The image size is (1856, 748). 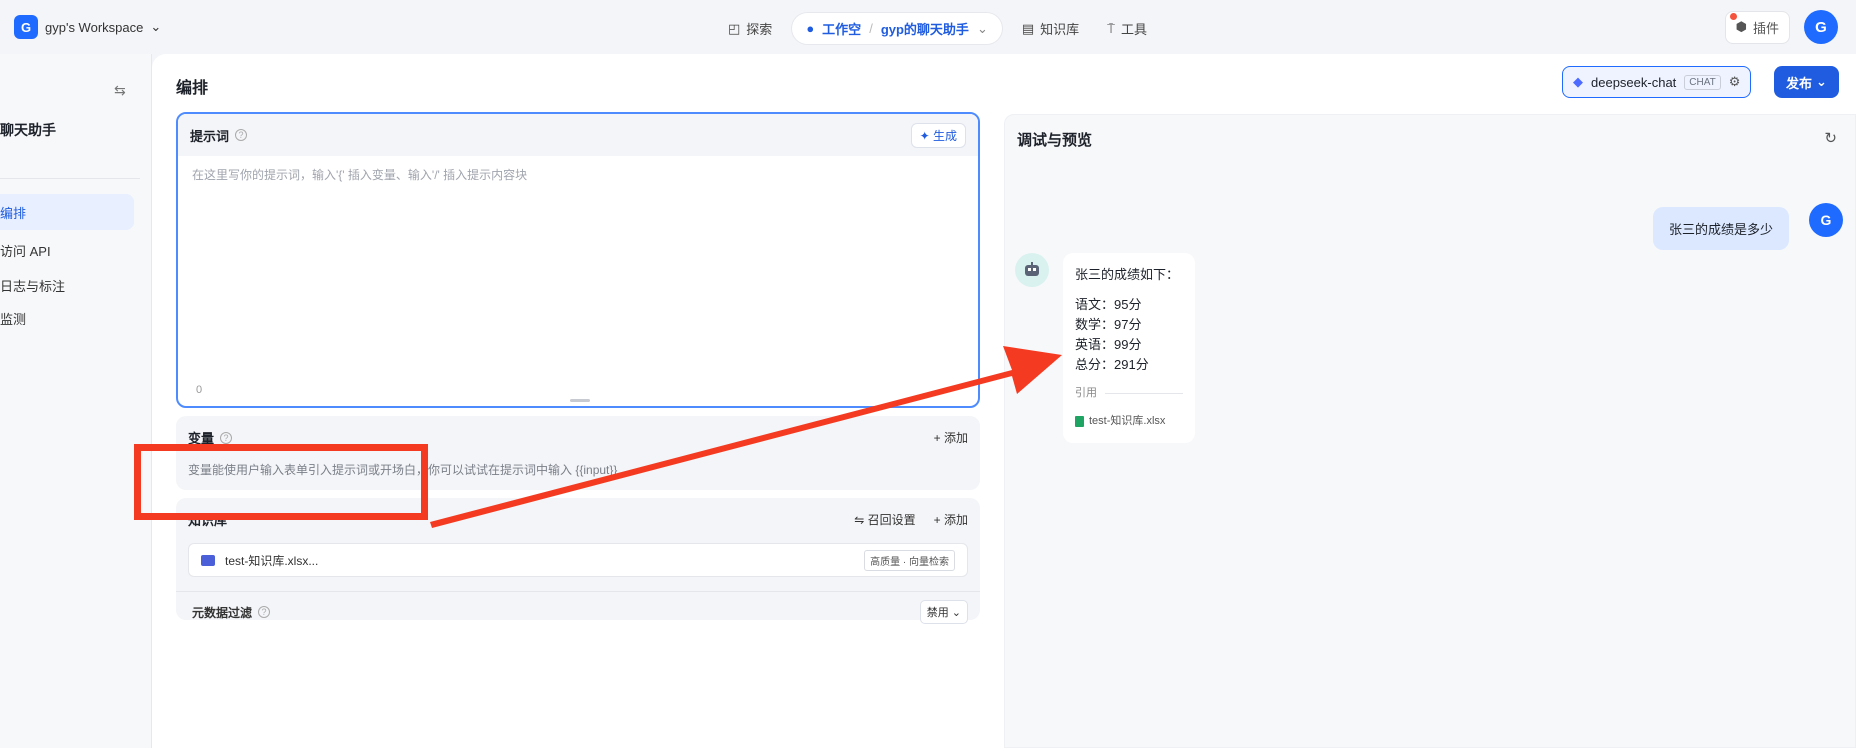 I want to click on sparkle-icon: ✦, so click(x=924, y=135).